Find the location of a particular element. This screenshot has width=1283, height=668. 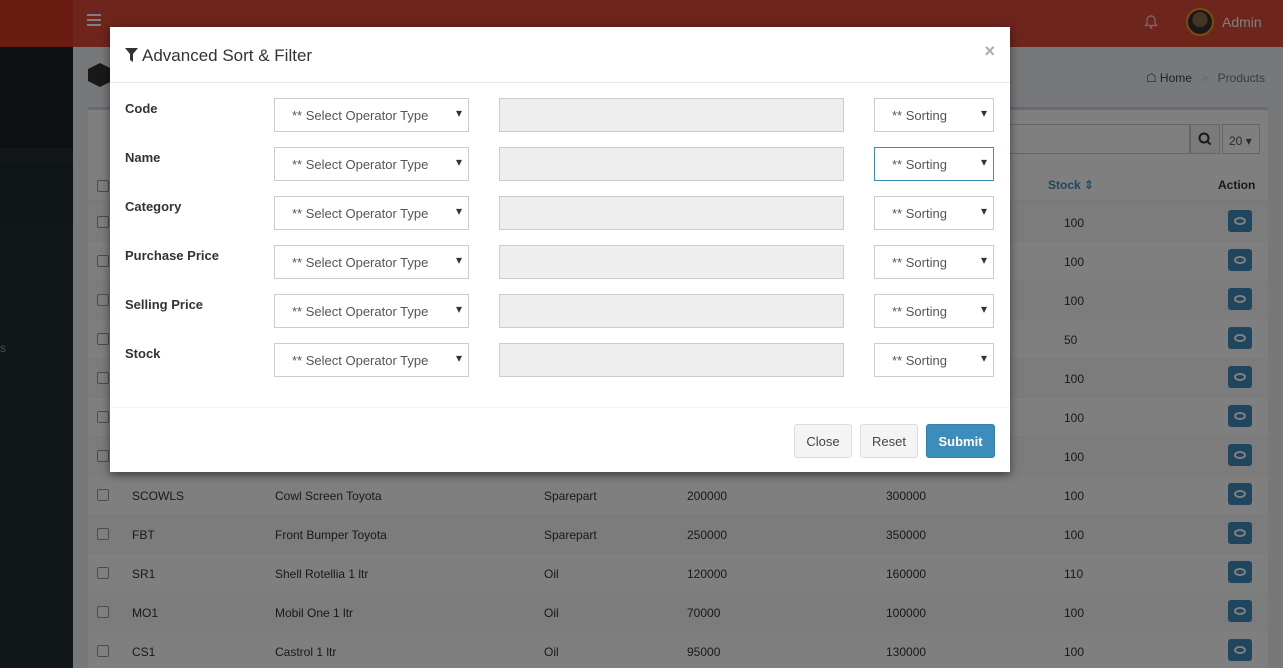

close-icon: × is located at coordinates (989, 51).